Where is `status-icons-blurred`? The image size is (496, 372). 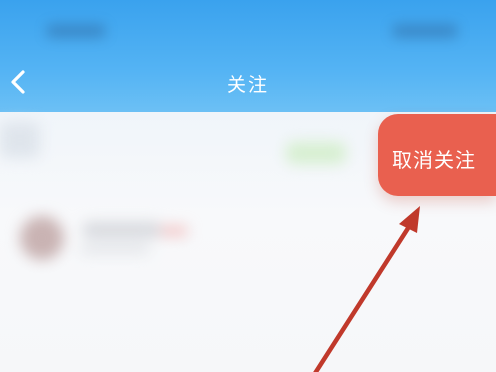
status-icons-blurred is located at coordinates (425, 31).